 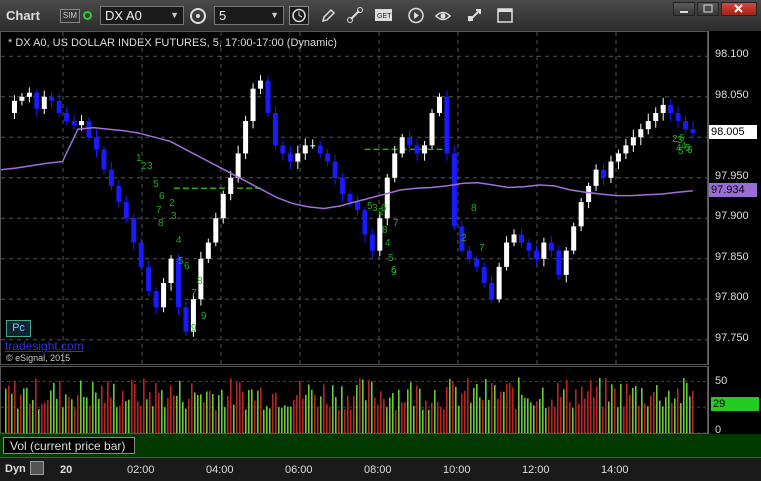 What do you see at coordinates (708, 9) in the screenshot?
I see `maximize-button` at bounding box center [708, 9].